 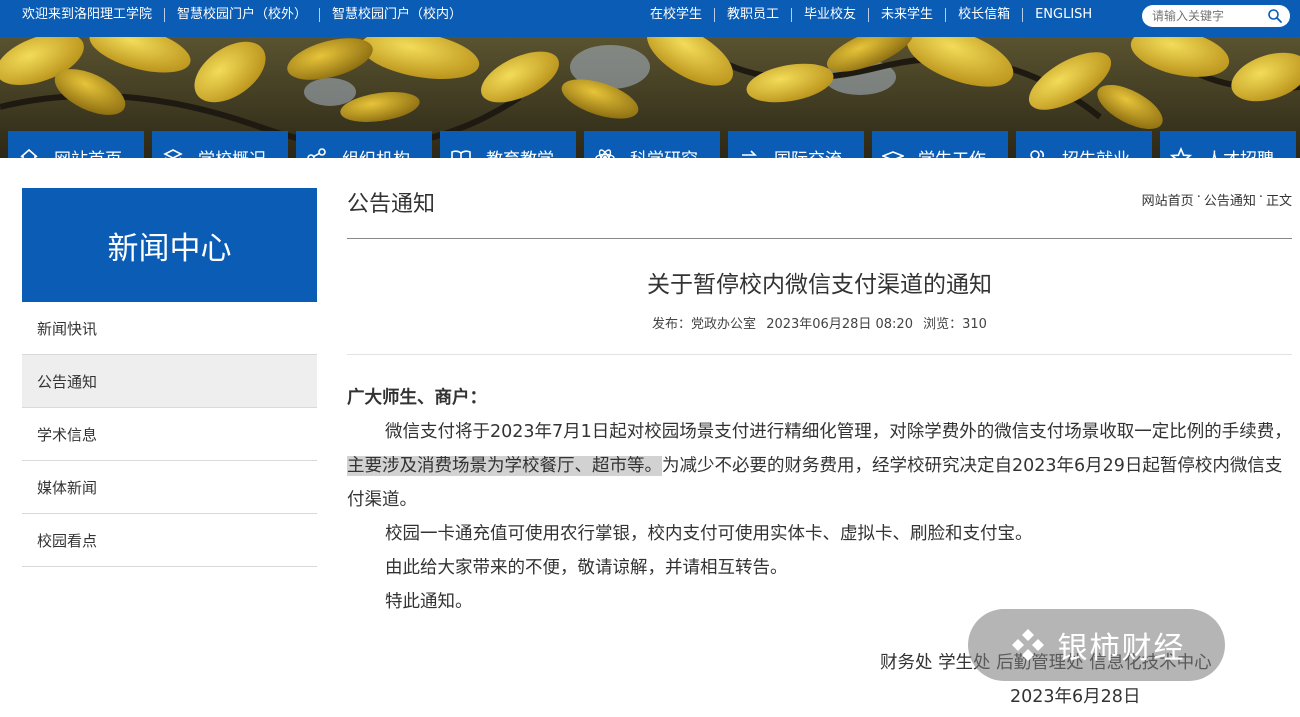 What do you see at coordinates (664, 151) in the screenshot?
I see `nav-research-label: 科学研究` at bounding box center [664, 151].